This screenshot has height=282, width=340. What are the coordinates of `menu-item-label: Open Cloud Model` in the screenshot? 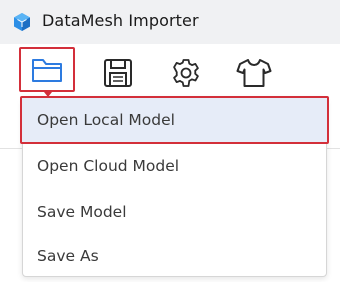 It's located at (108, 166).